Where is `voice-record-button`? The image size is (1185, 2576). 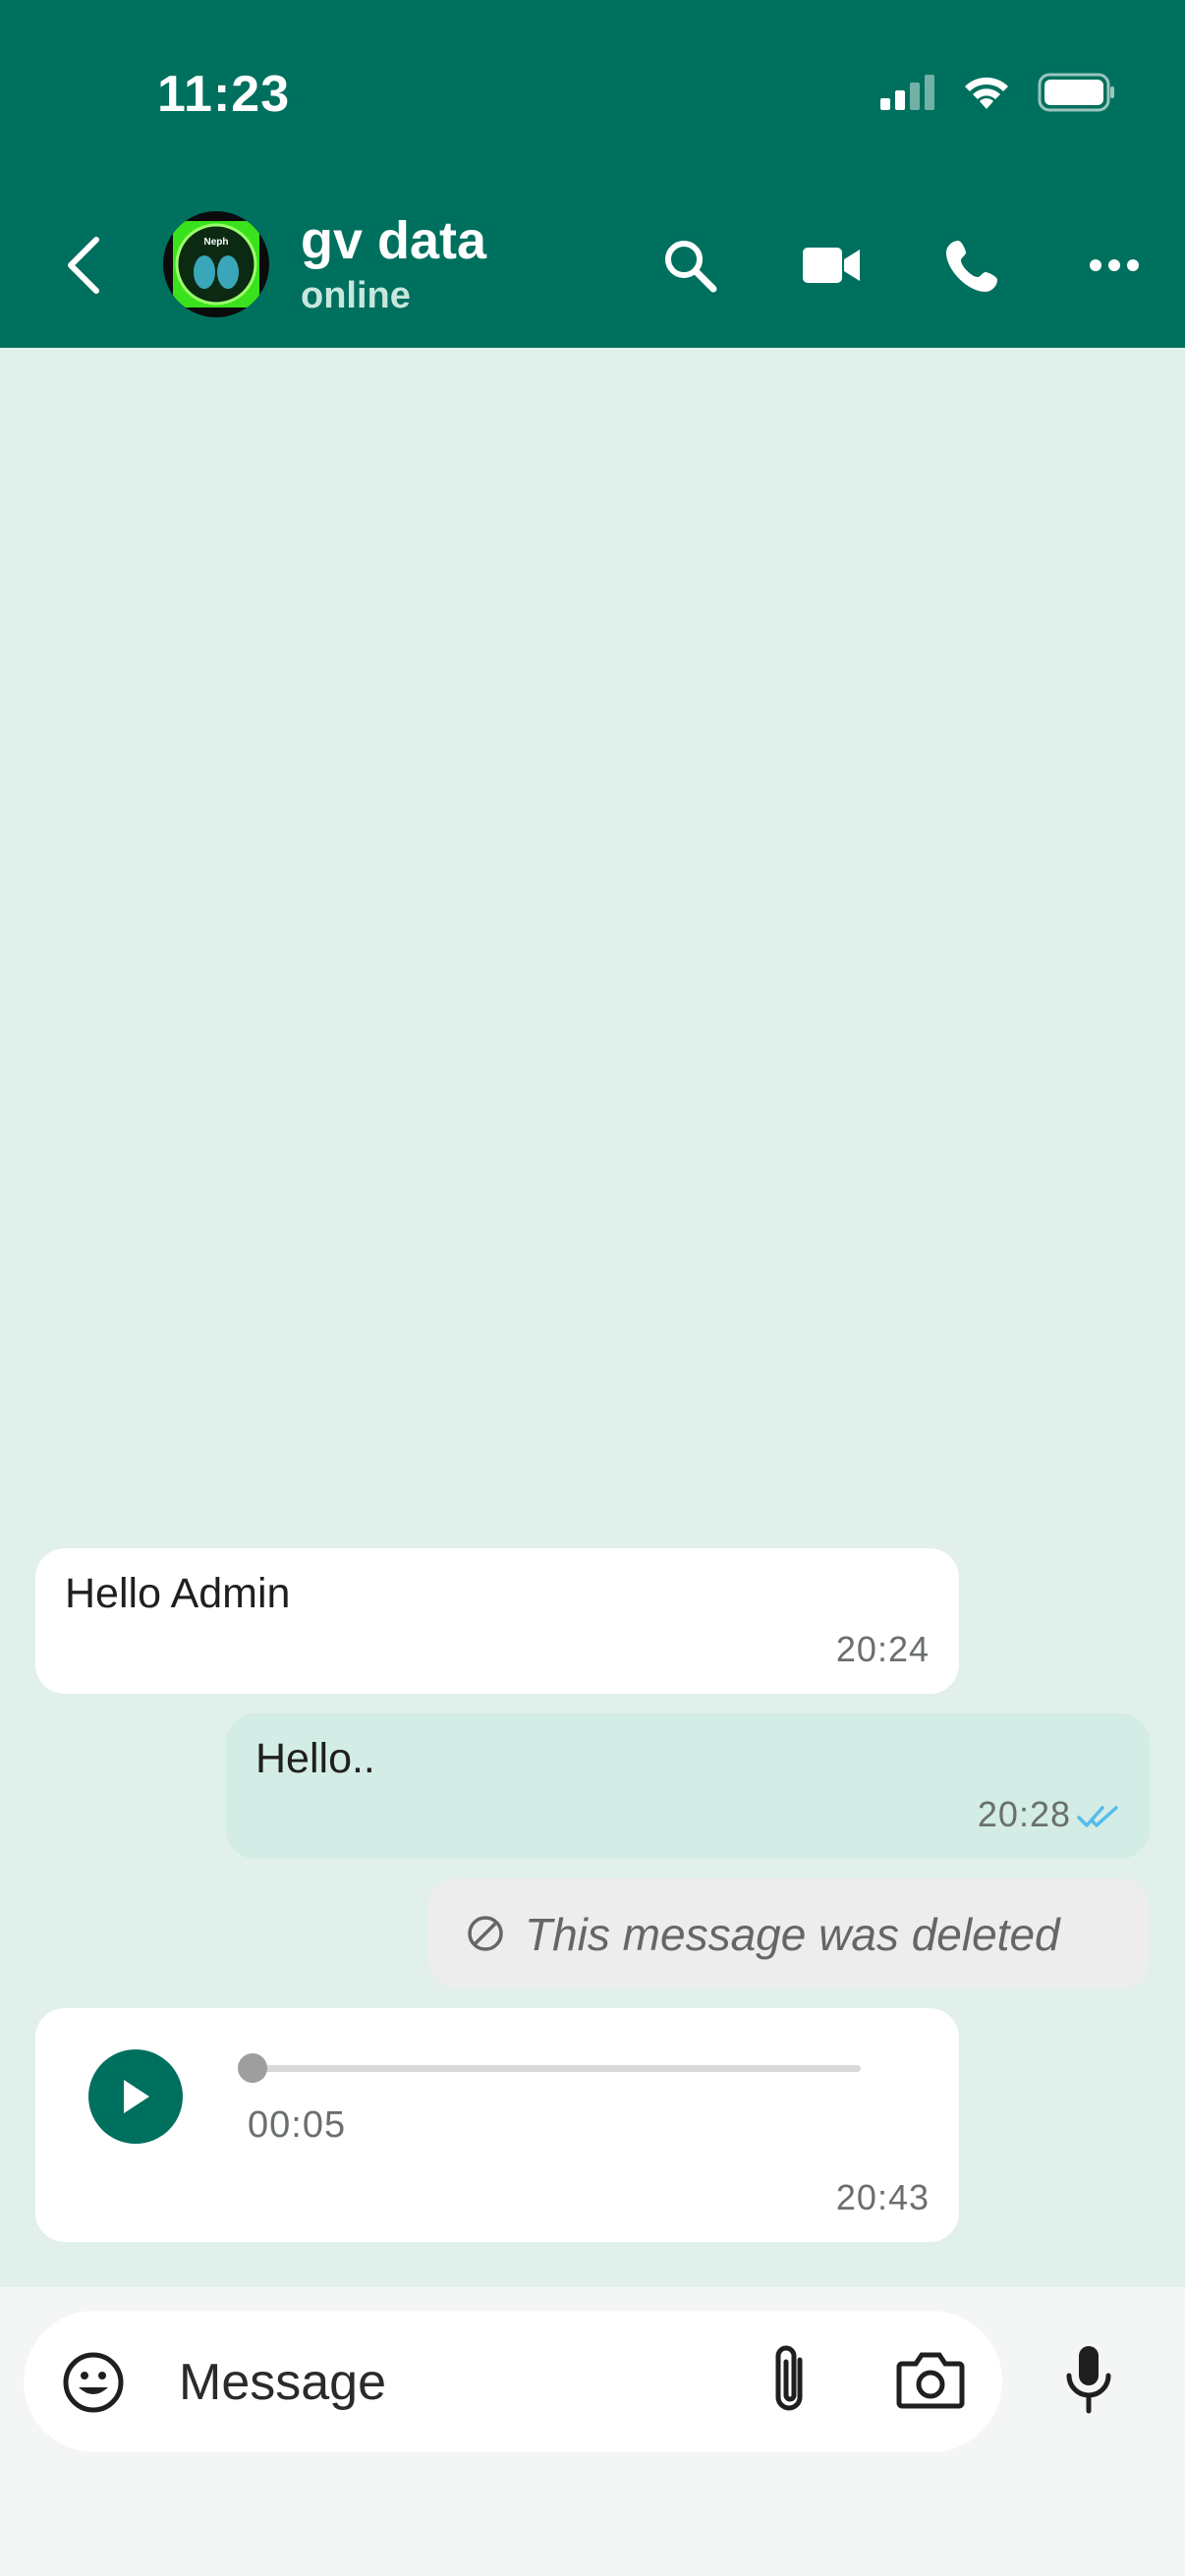 voice-record-button is located at coordinates (1091, 2381).